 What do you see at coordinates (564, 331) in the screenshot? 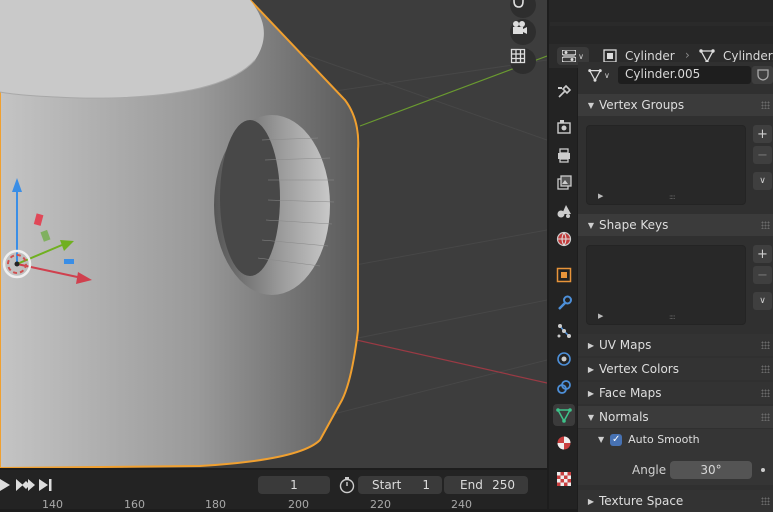
I see `particles-icon` at bounding box center [564, 331].